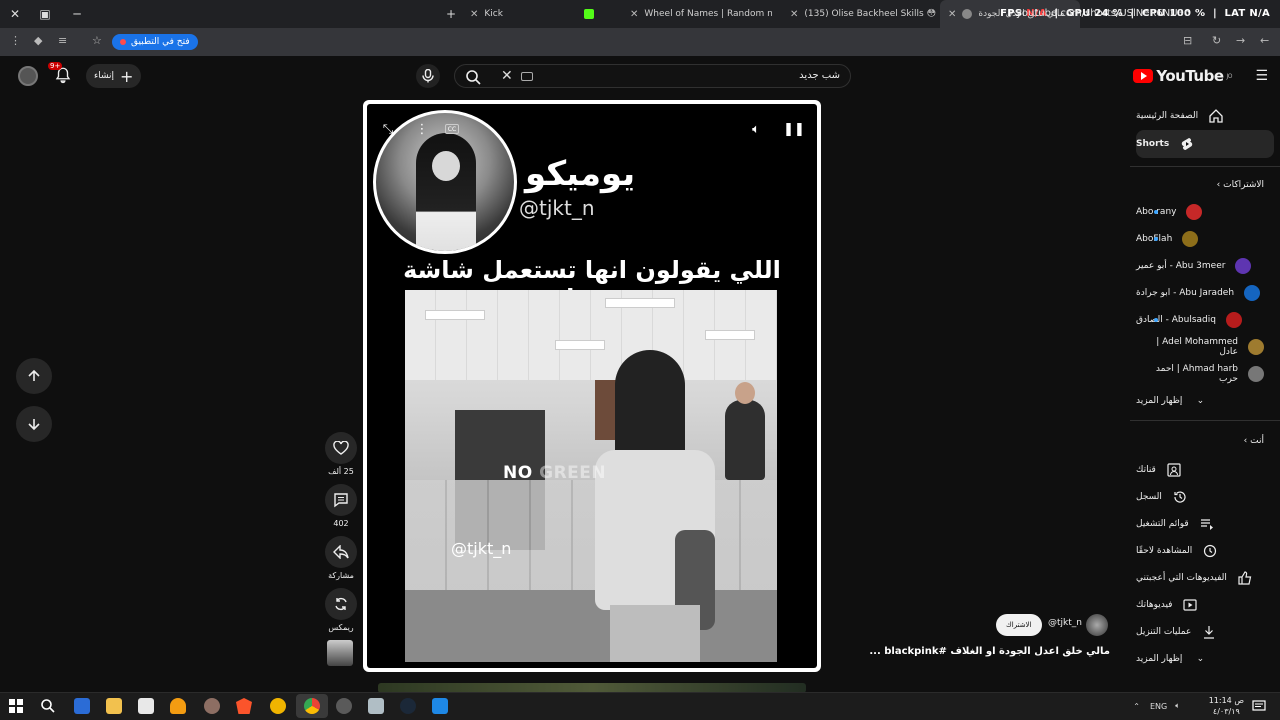 Image resolution: width=1280 pixels, height=720 pixels. I want to click on sidebar-item-downloads: عمليات التنزيل, so click(1205, 632).